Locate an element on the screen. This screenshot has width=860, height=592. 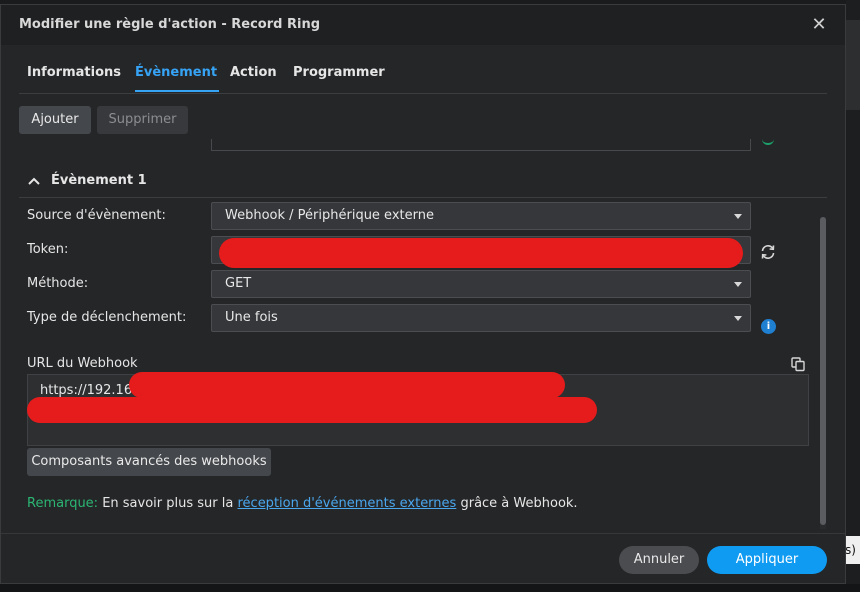
webhook-url-label: URL du Webhook is located at coordinates (82, 363).